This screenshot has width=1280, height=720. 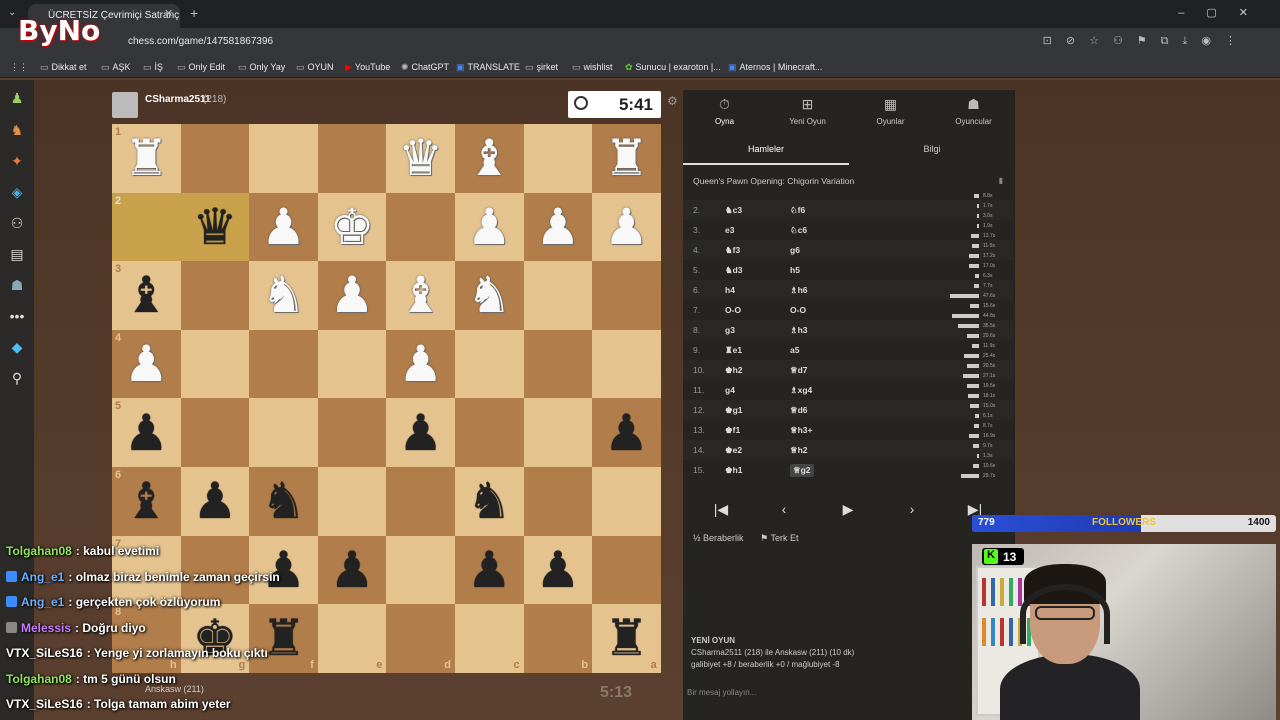 I want to click on square-a5: ♟, so click(x=626, y=432).